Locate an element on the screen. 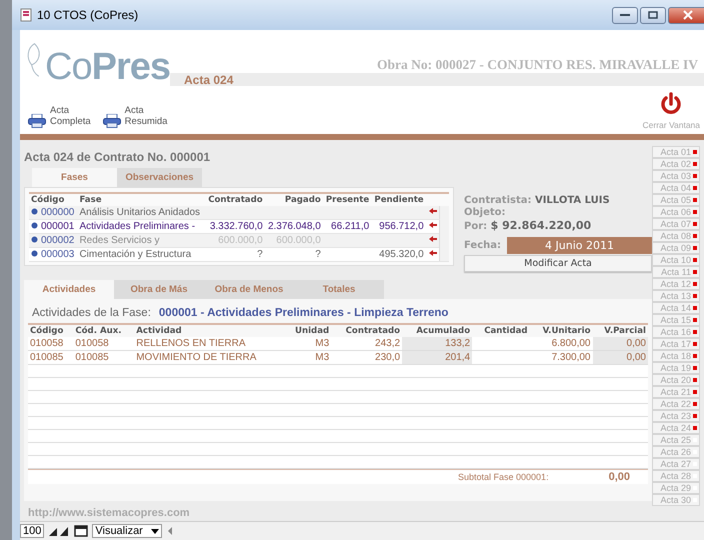 This screenshot has height=540, width=704. table-cell: 000003 is located at coordinates (53, 255).